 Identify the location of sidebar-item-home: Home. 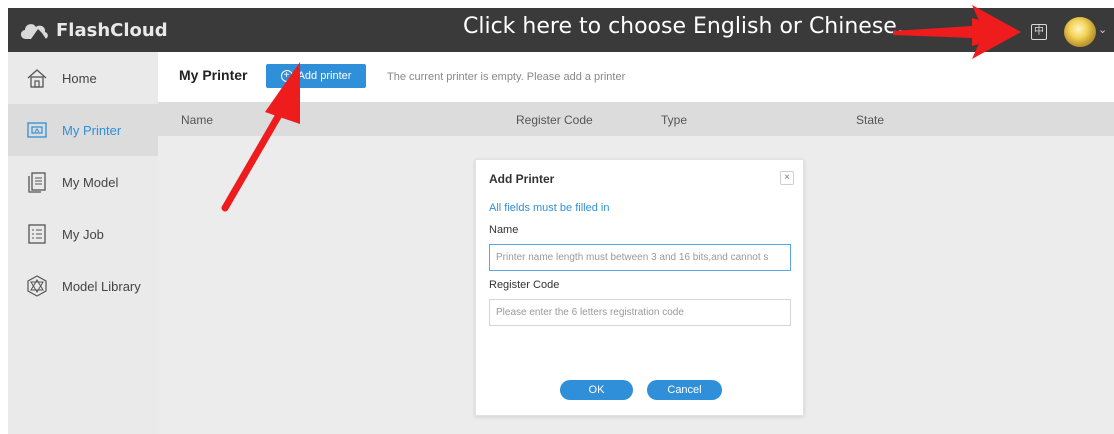
(83, 78).